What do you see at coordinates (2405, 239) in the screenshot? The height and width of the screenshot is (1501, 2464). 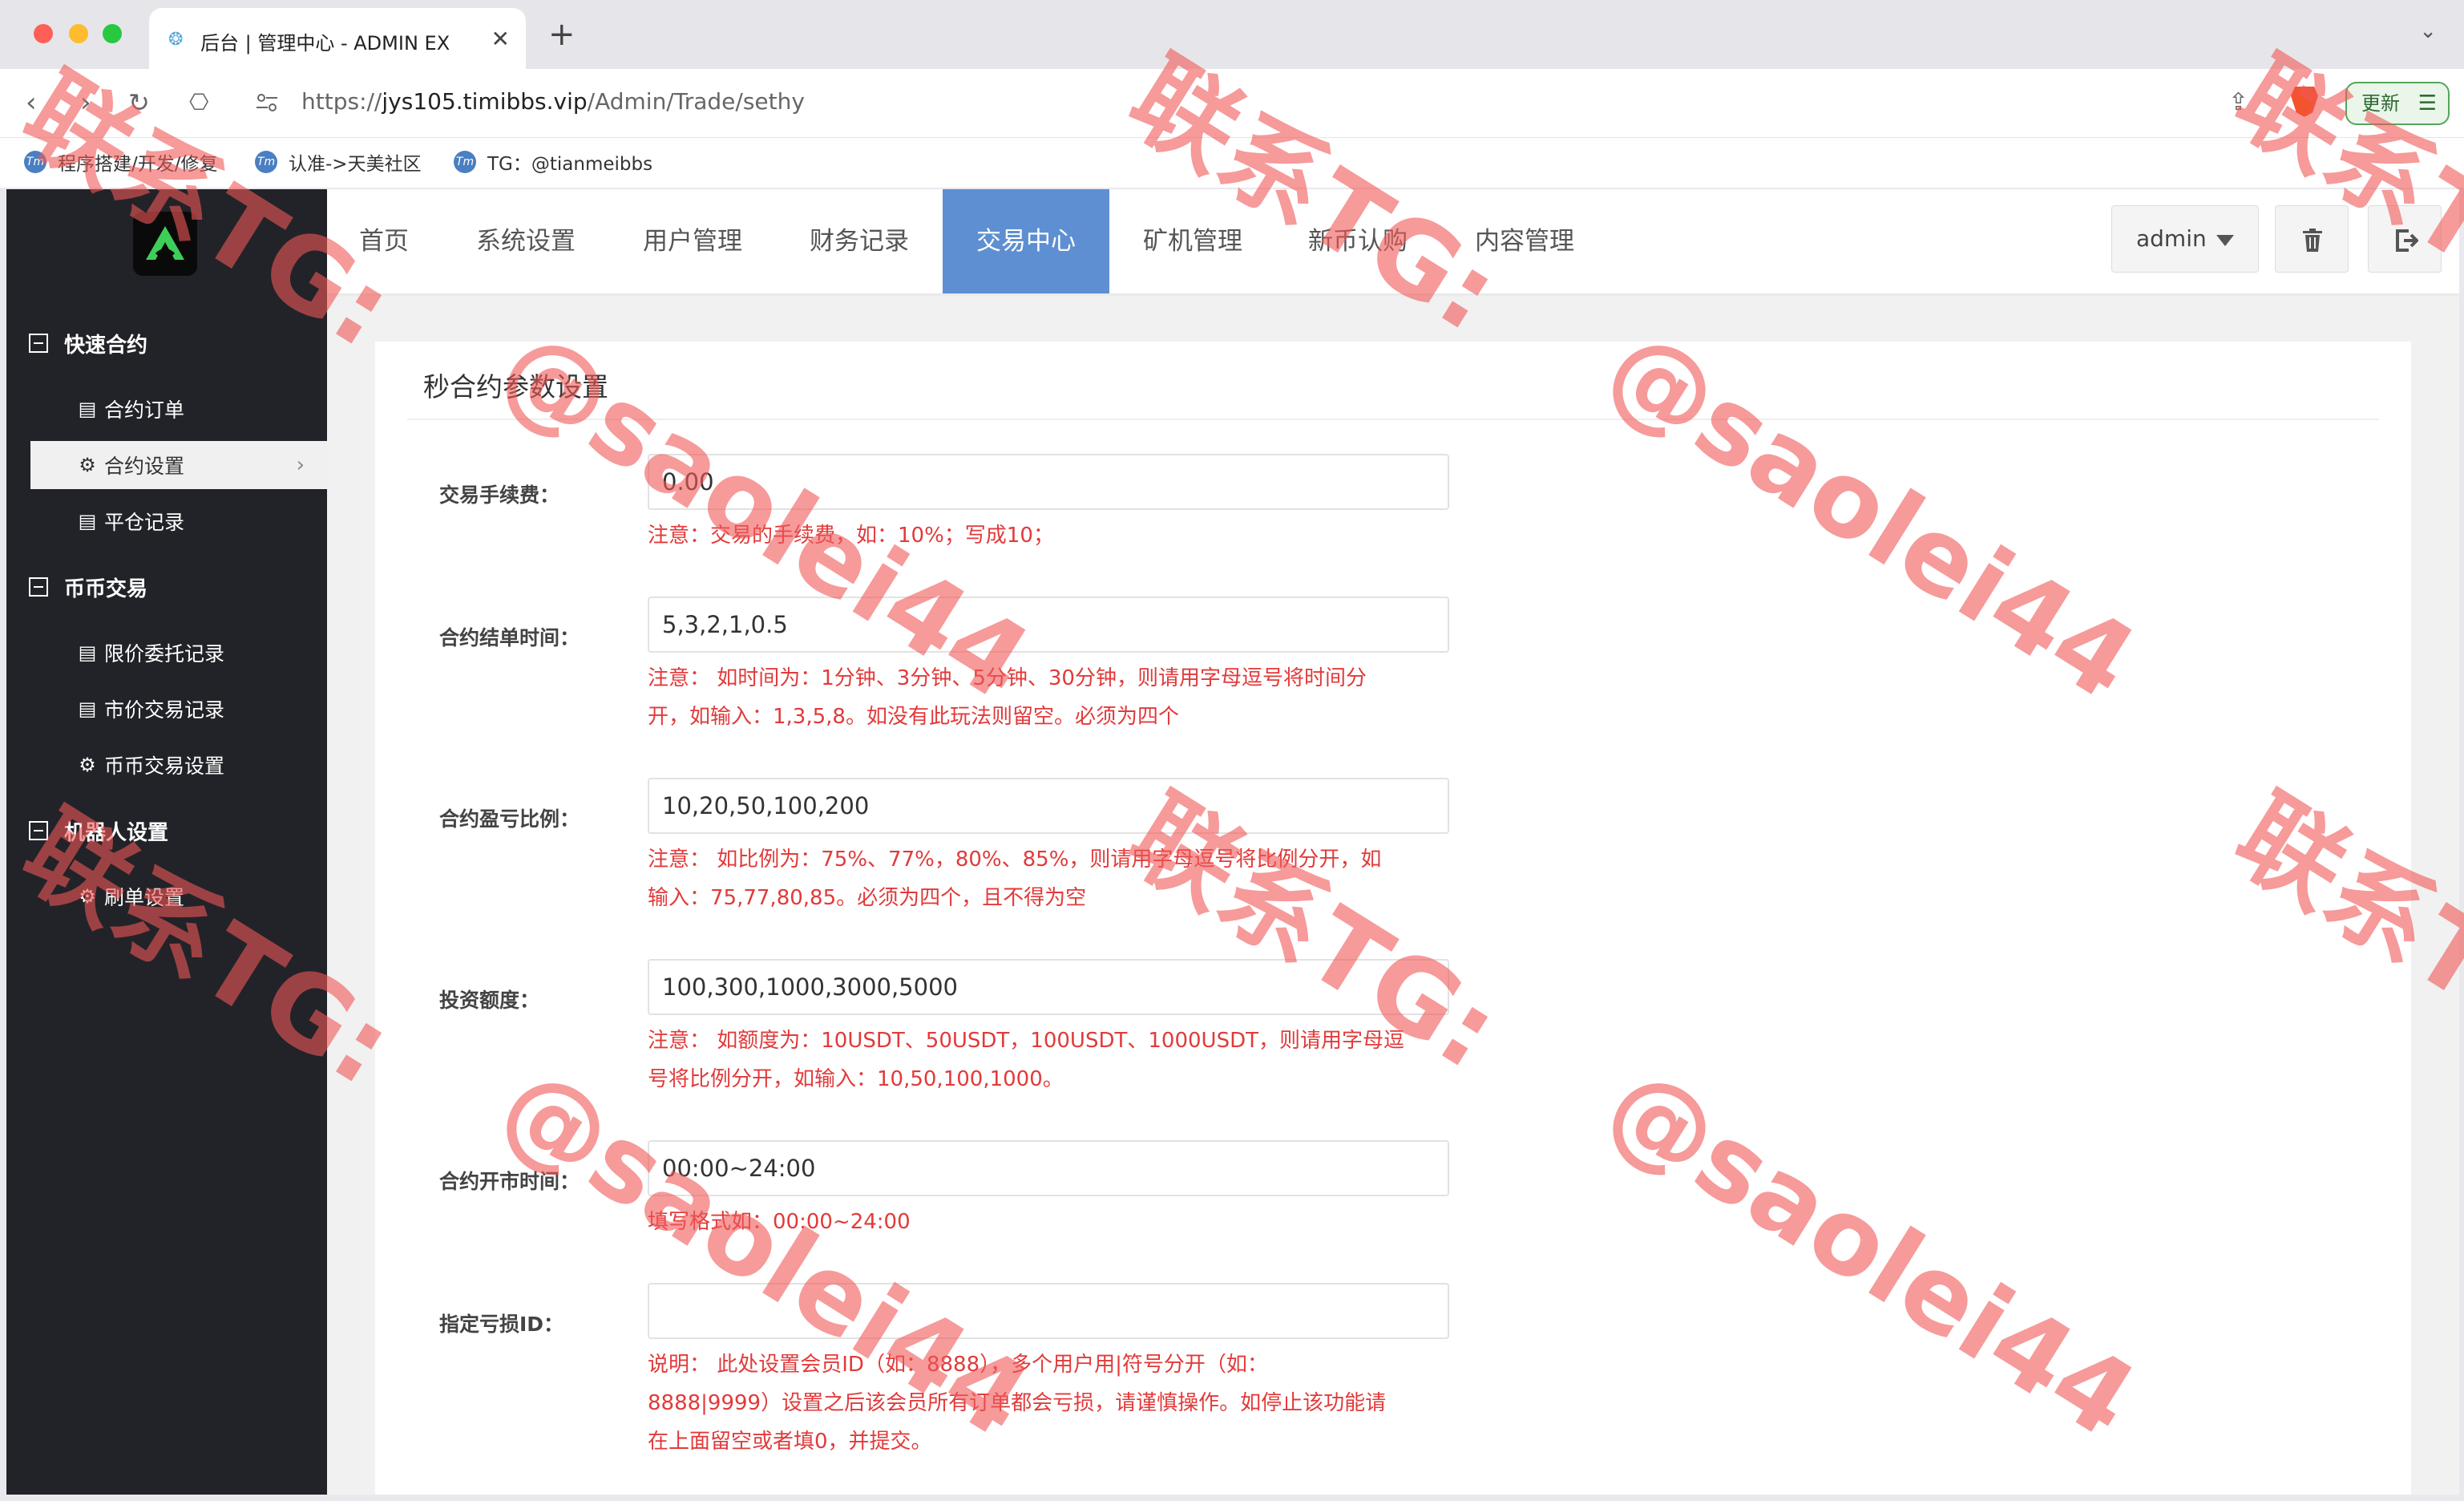 I see `logout-button` at bounding box center [2405, 239].